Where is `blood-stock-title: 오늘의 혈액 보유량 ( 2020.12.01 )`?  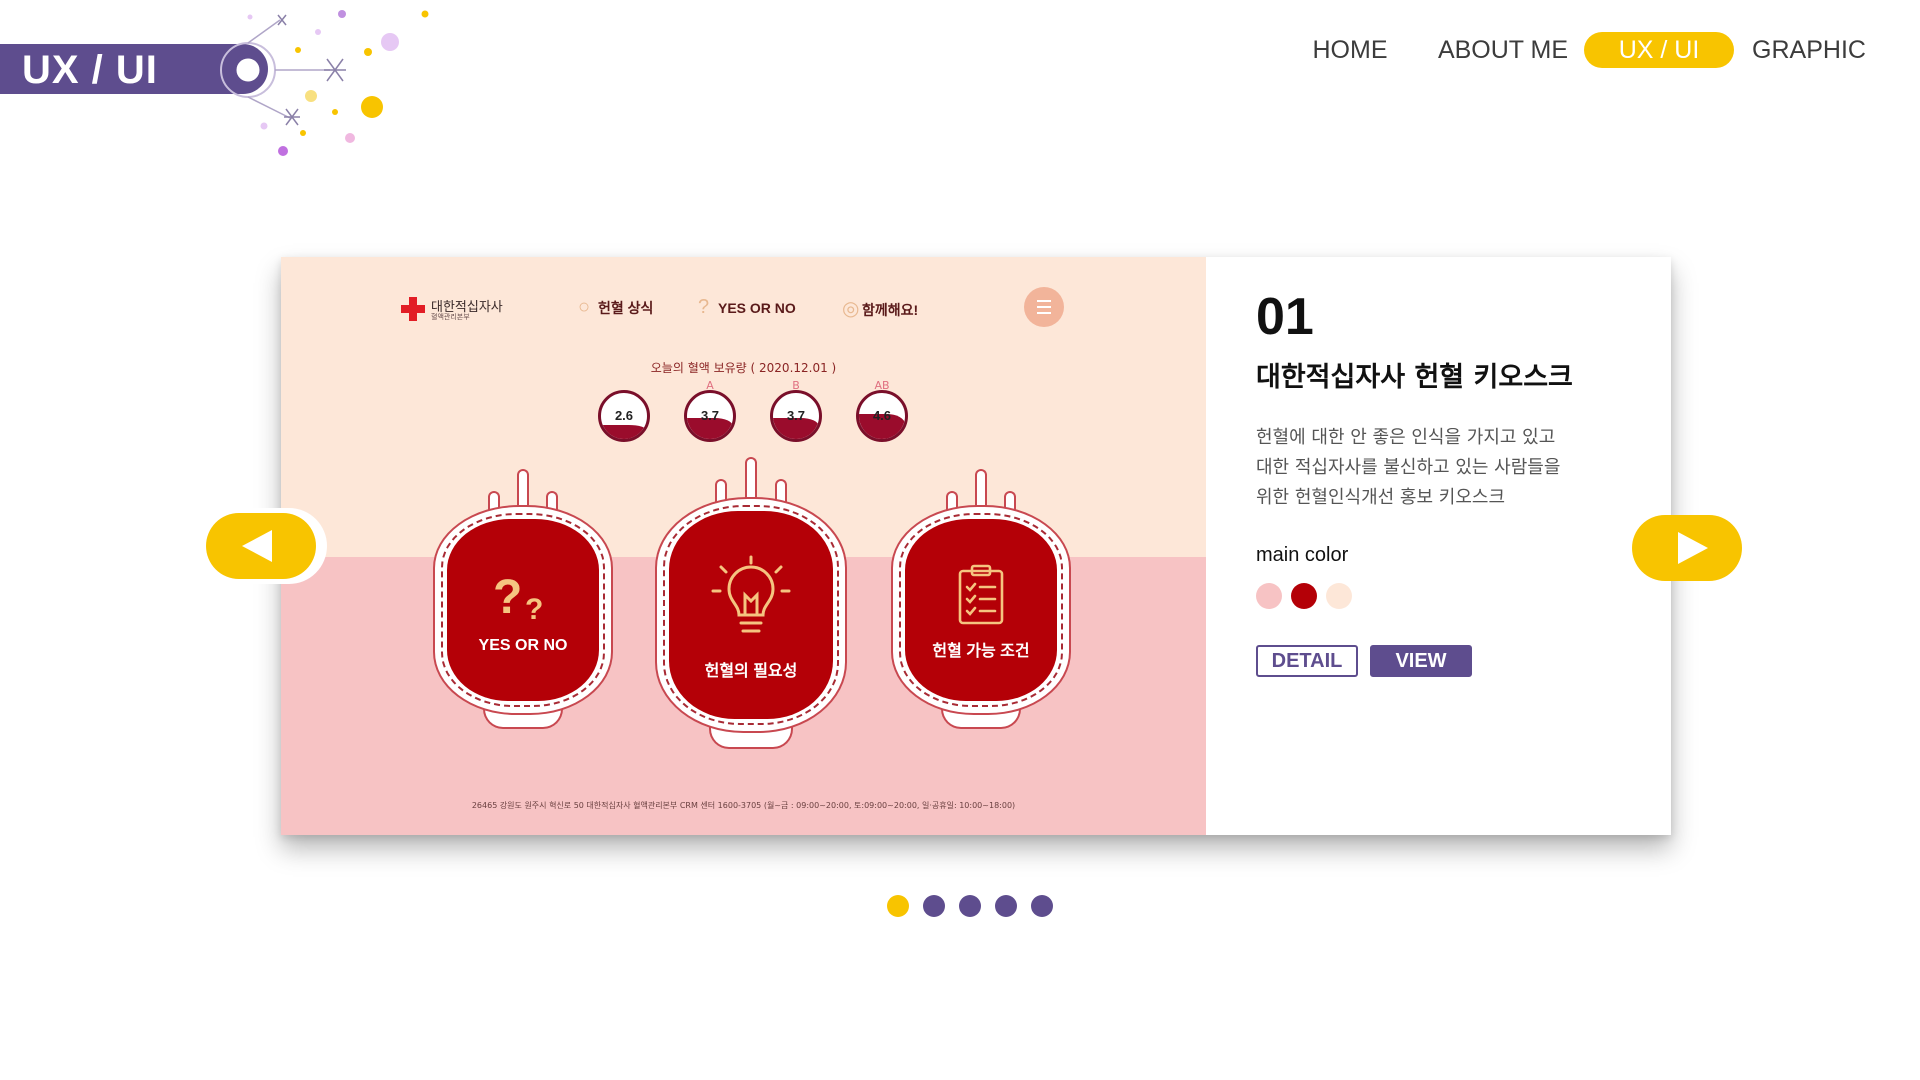 blood-stock-title: 오늘의 혈액 보유량 ( 2020.12.01 ) is located at coordinates (743, 368).